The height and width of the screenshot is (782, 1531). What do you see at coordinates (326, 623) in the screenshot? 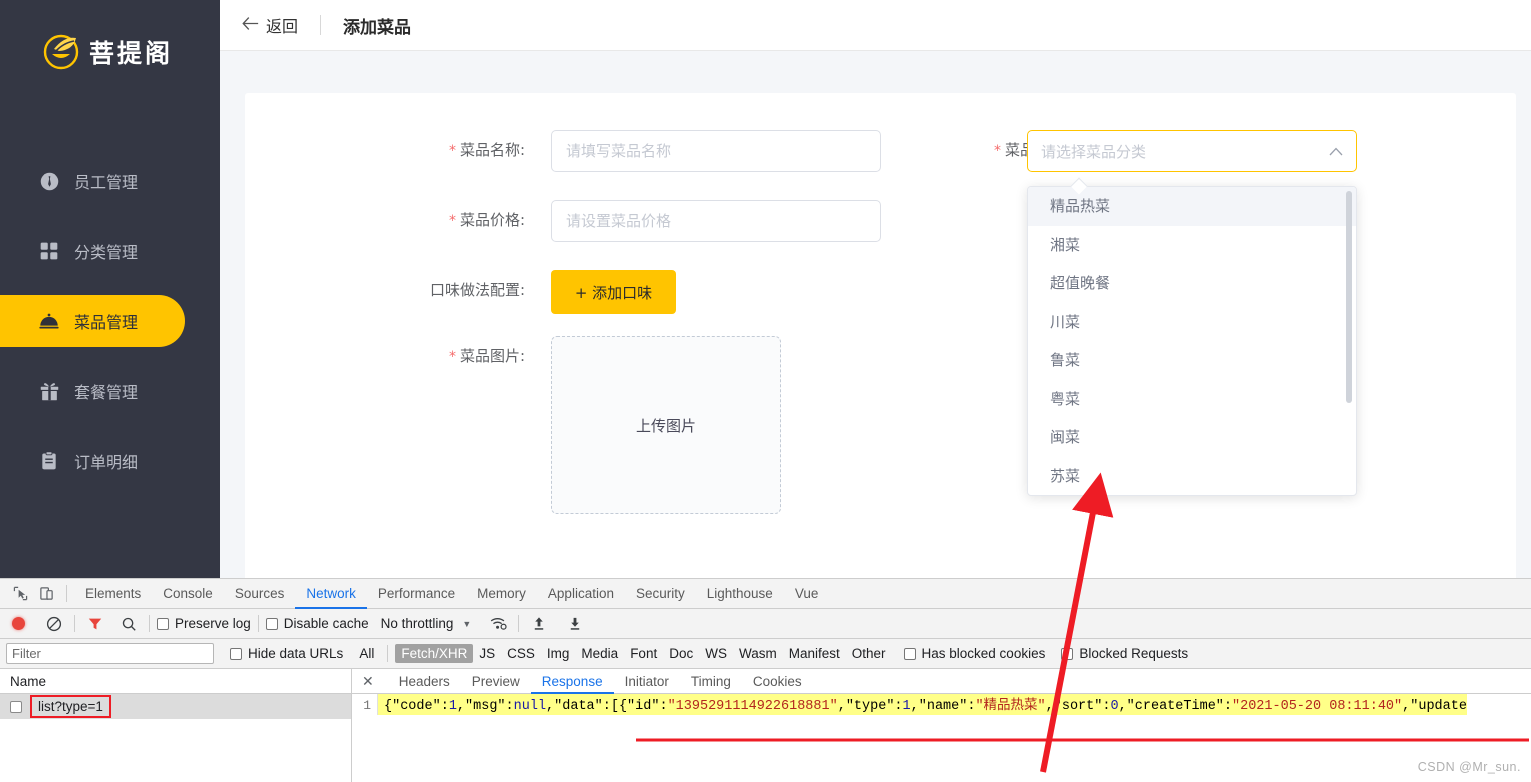
I see `disable-cache-label: Disable cache` at bounding box center [326, 623].